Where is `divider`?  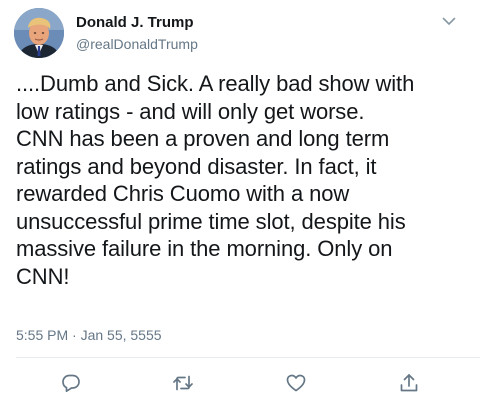 divider is located at coordinates (248, 357).